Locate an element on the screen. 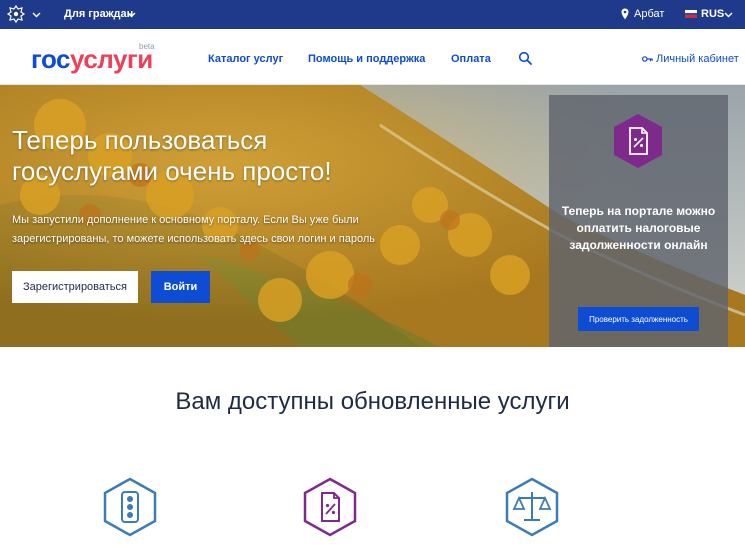 The width and height of the screenshot is (745, 546). search-icon is located at coordinates (525, 58).